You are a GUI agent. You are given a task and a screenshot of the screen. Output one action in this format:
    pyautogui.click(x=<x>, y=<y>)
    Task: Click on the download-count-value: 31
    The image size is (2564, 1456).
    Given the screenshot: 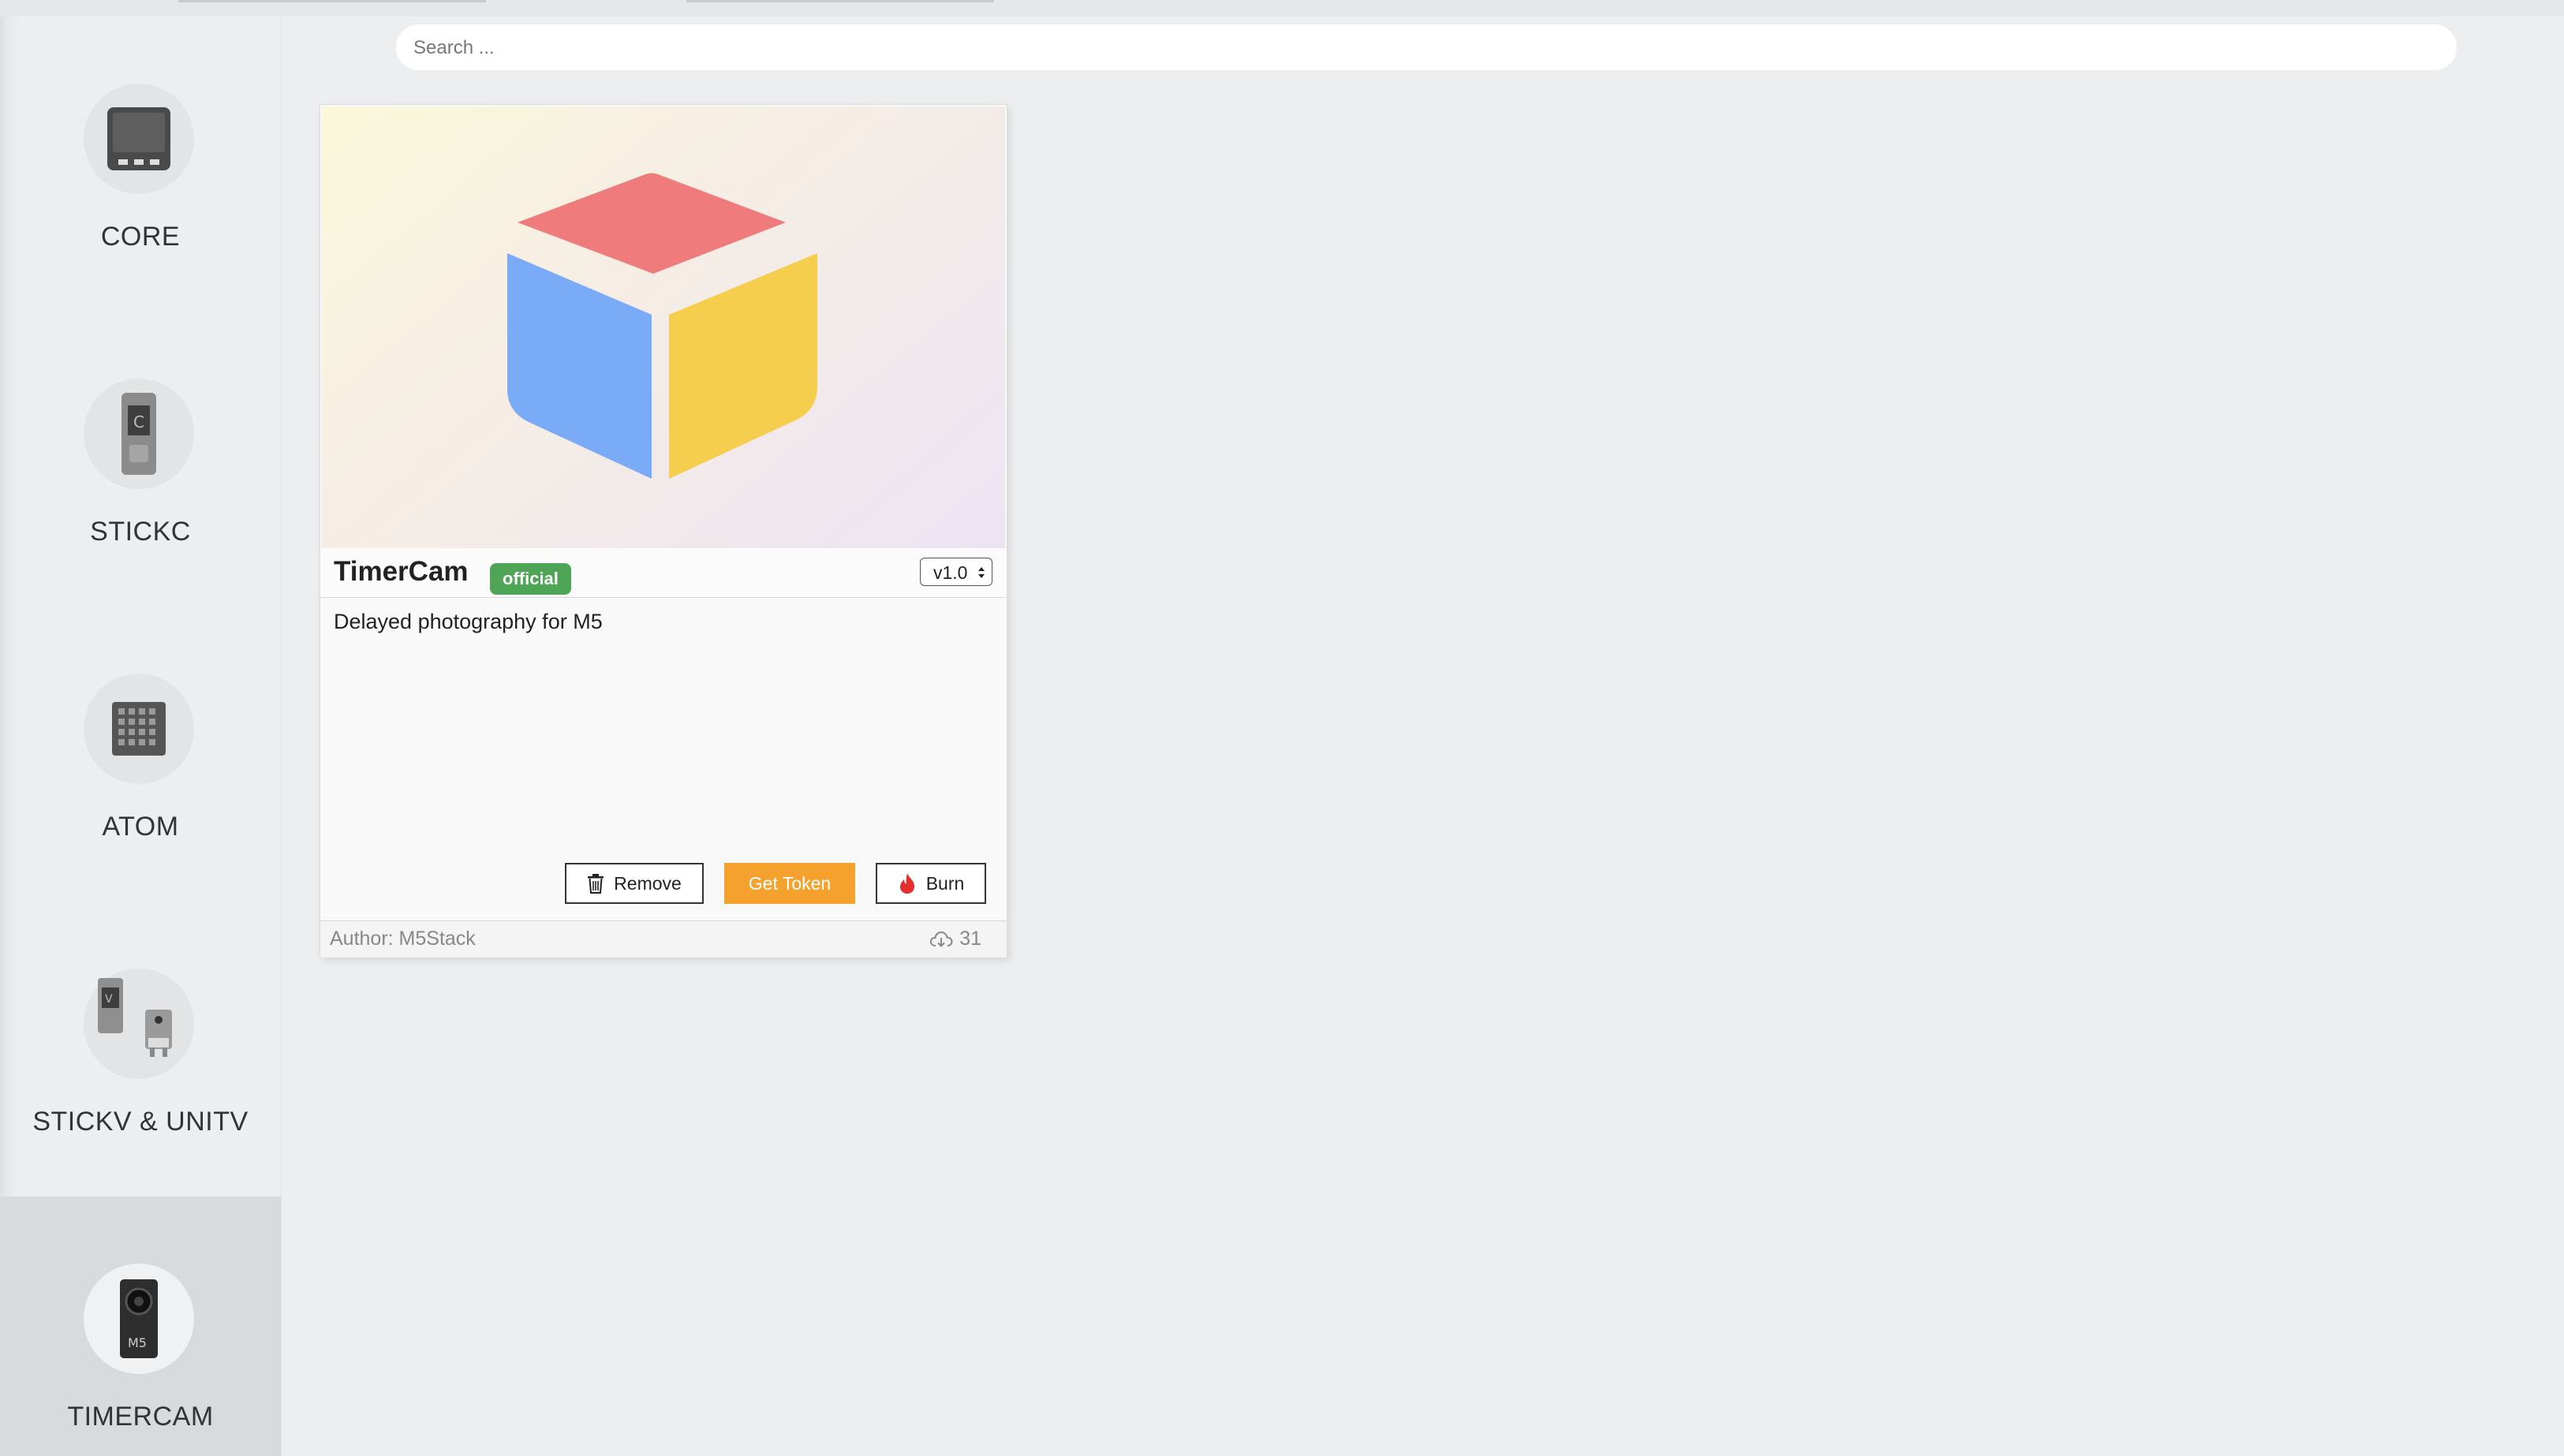 What is the action you would take?
    pyautogui.click(x=970, y=939)
    